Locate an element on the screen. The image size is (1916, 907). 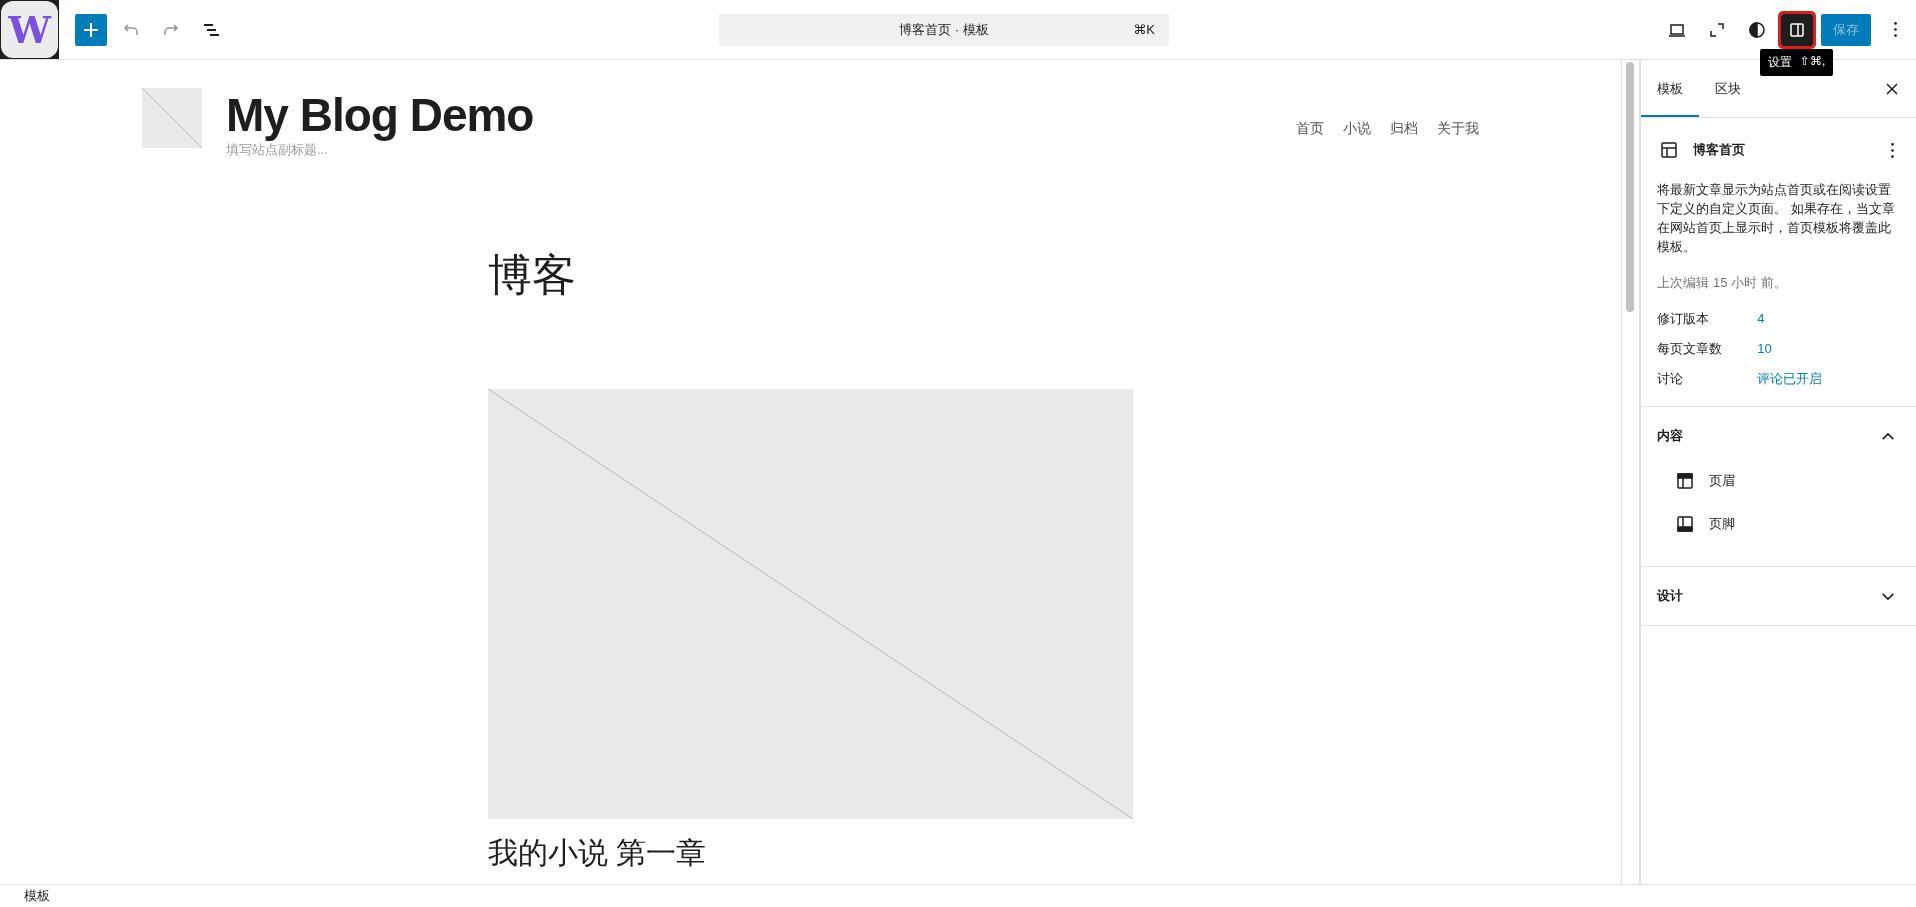
chevron-down-icon is located at coordinates (1888, 596).